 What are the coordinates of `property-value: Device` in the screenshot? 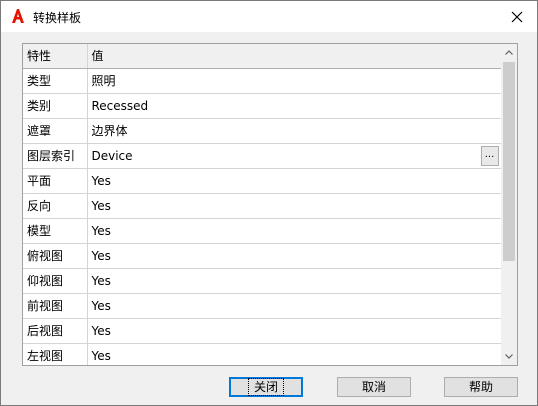 It's located at (112, 155).